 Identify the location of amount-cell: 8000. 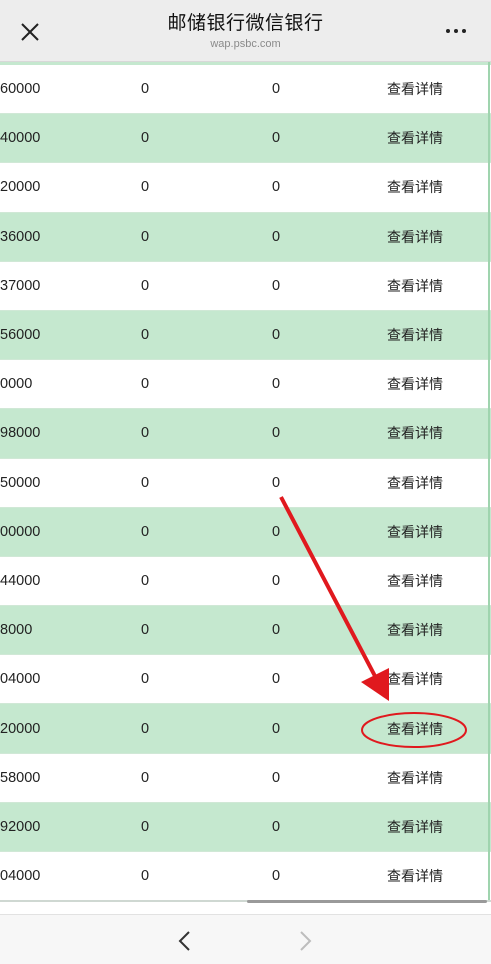
(16, 630).